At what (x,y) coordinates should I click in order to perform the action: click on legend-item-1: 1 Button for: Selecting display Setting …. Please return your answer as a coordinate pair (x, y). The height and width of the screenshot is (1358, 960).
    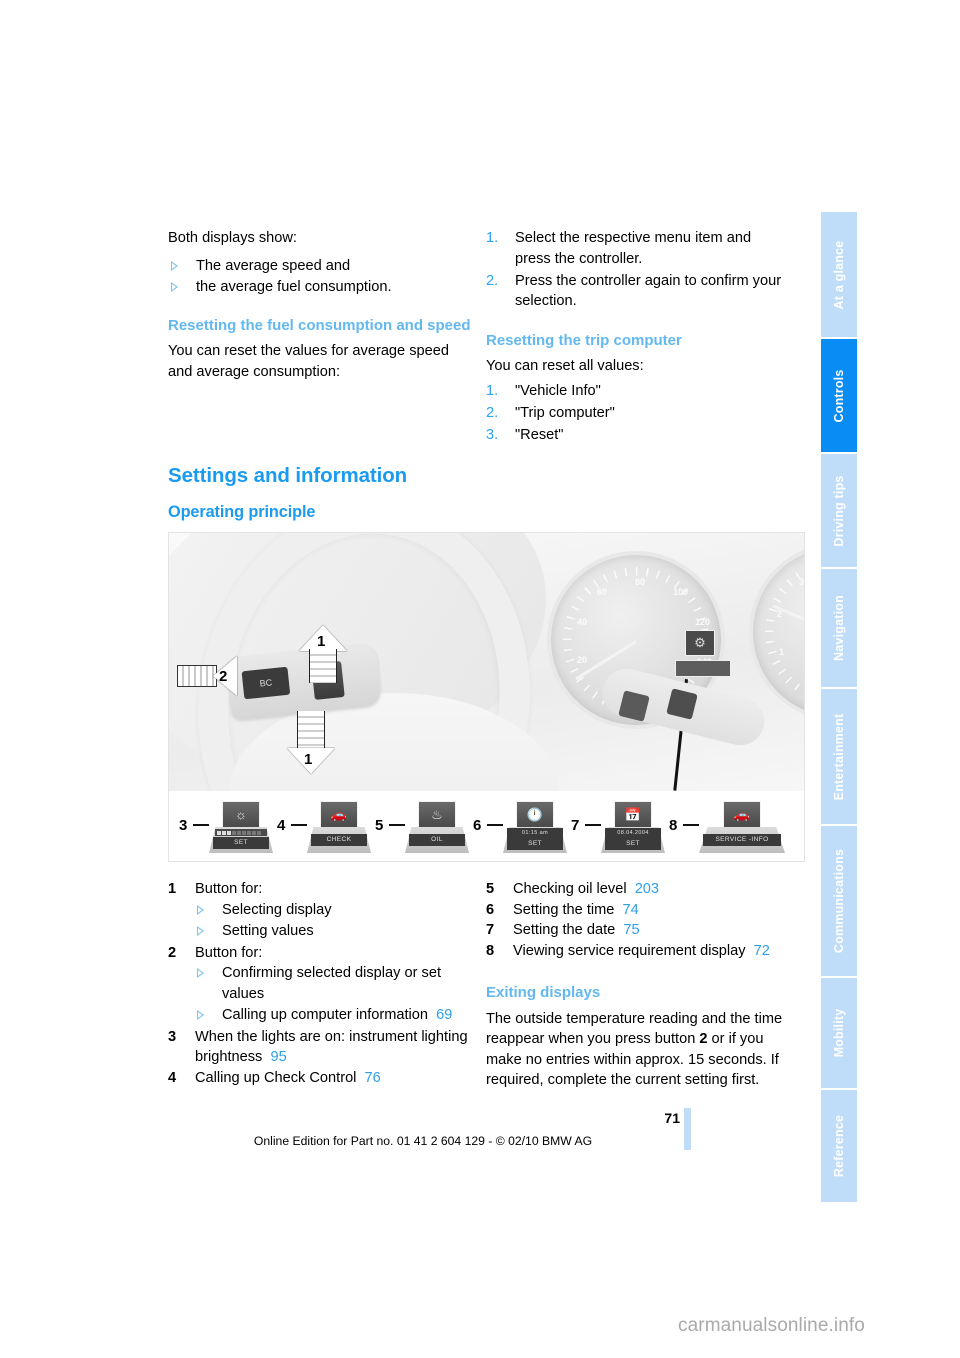
    Looking at the image, I should click on (319, 910).